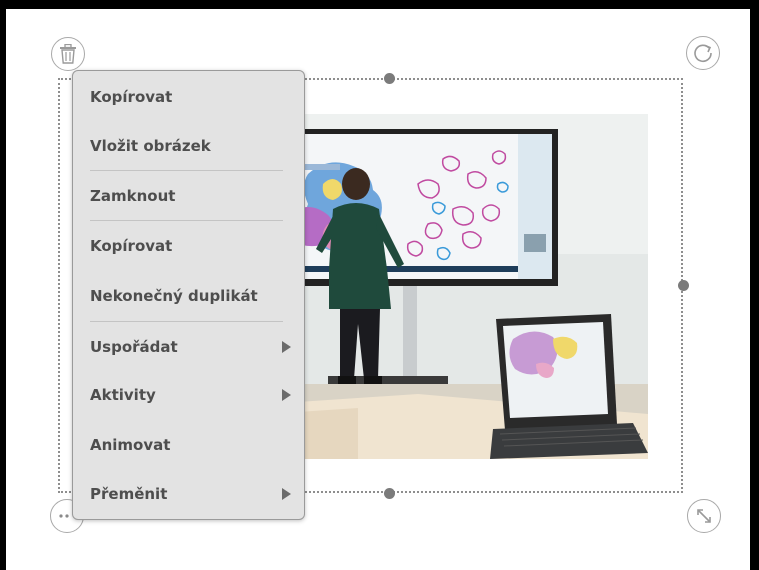  I want to click on menu-item-label: Přeměnit, so click(129, 494).